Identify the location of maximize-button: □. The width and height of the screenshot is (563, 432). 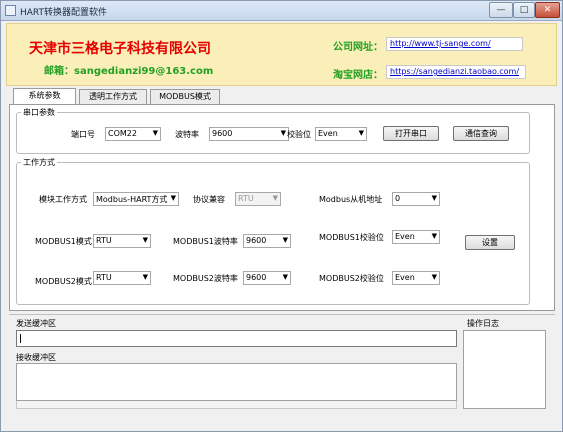
(524, 10).